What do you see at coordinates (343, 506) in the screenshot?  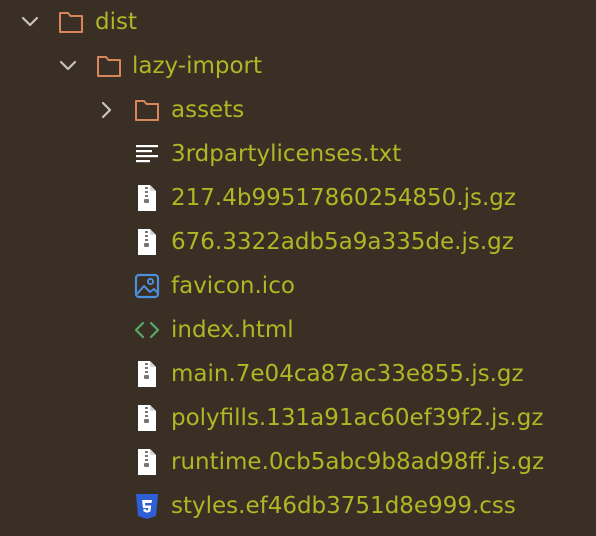 I see `tree-item-label: styles.ef46db3751d8e999.css` at bounding box center [343, 506].